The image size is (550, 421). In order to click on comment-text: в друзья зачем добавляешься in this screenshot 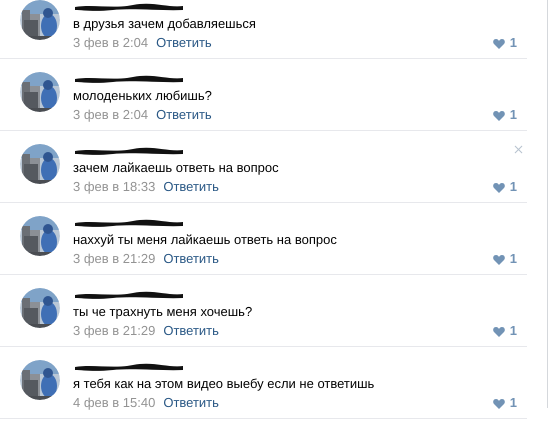, I will do `click(165, 24)`.